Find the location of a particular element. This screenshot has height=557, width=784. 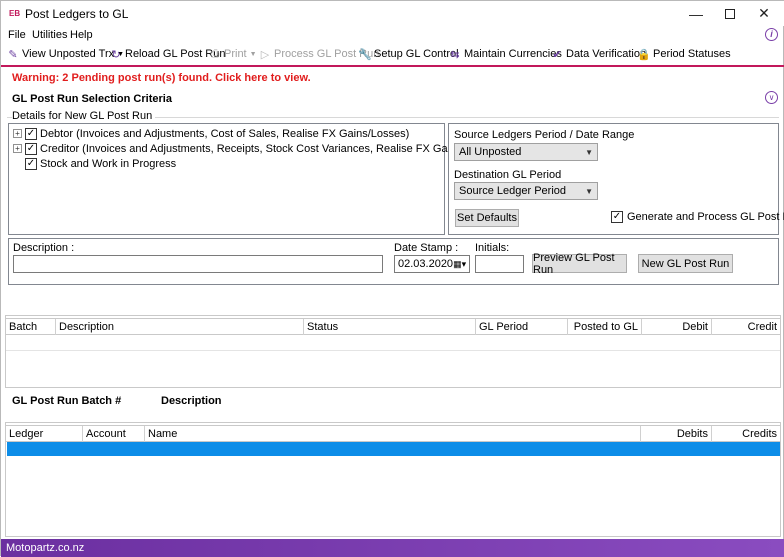

tree-item-label: Stock and Work in Progress is located at coordinates (108, 163).